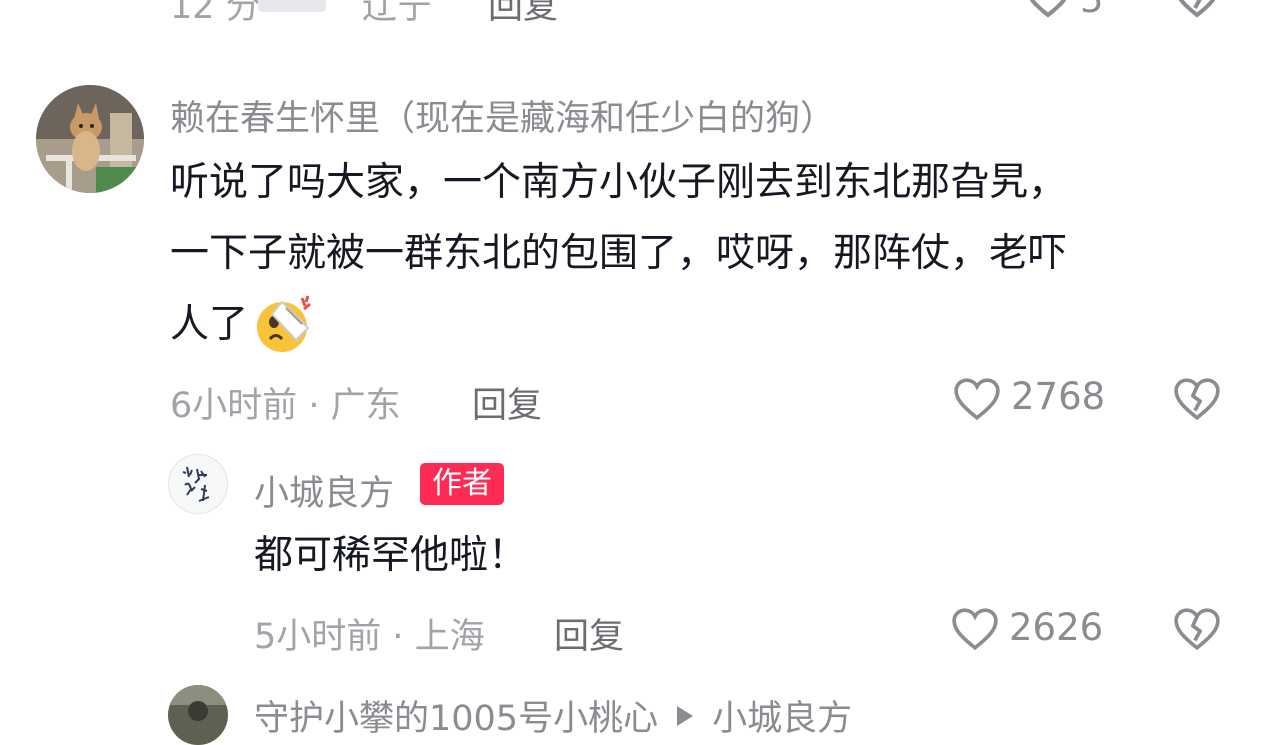 Image resolution: width=1272 pixels, height=745 pixels. I want to click on reply-username: 小城良方, so click(324, 490).